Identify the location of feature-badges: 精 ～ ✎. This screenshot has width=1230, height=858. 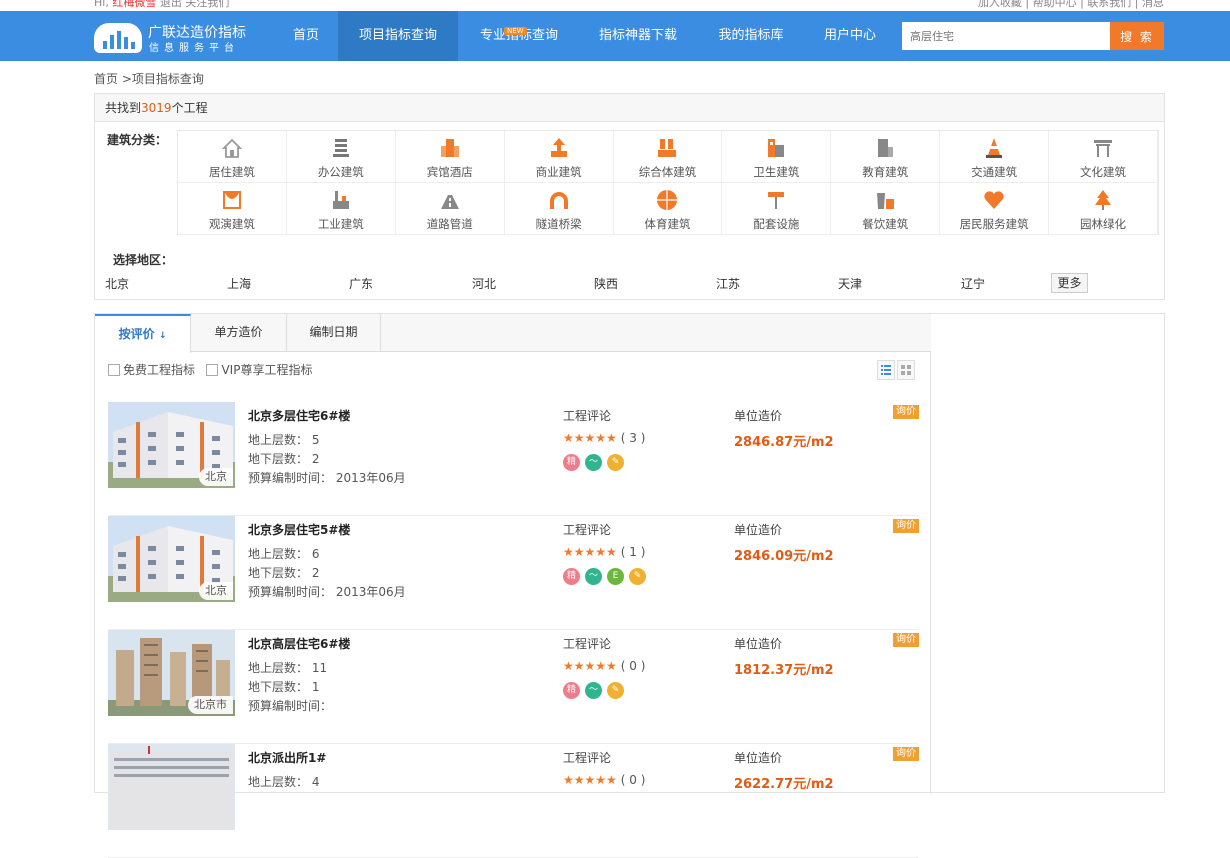
(596, 462).